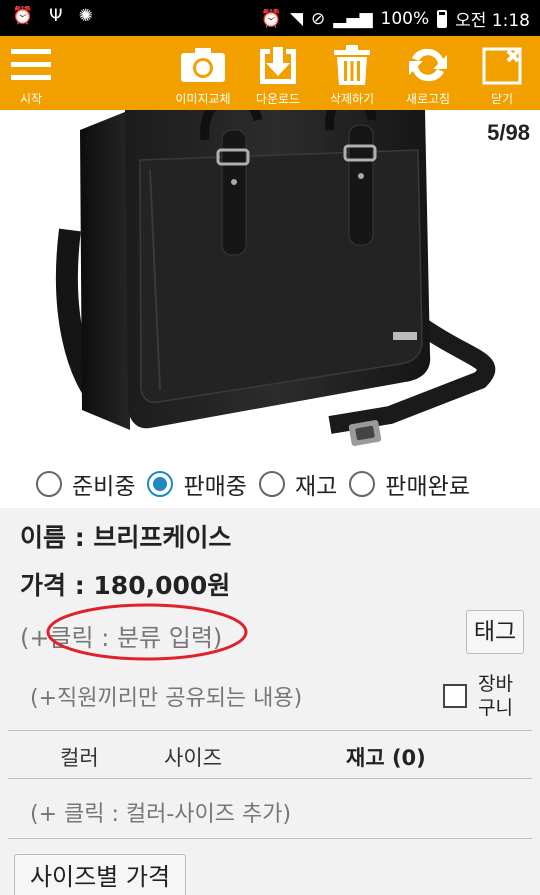 The image size is (540, 895). I want to click on status-option-preparing: 준비중, so click(85, 484).